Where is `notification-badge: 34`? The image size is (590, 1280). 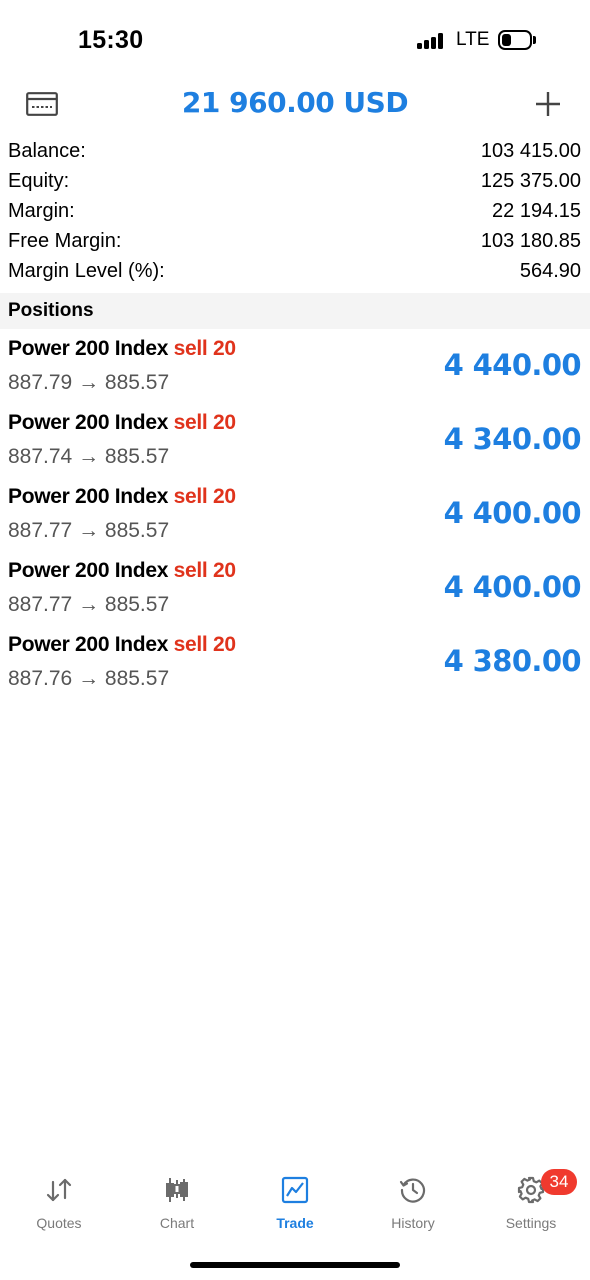 notification-badge: 34 is located at coordinates (559, 1182).